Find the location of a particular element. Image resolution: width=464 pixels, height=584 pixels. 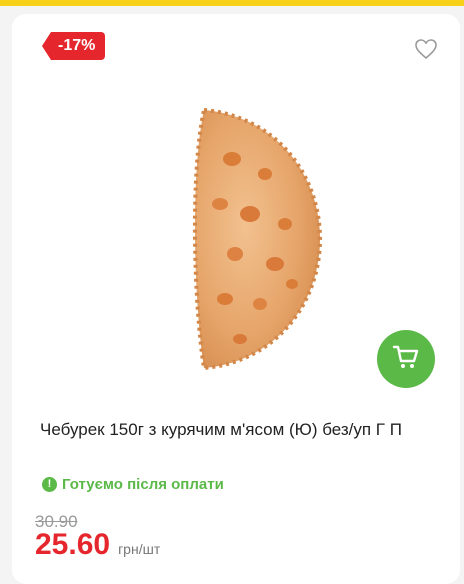

preparation-status: ! Готуємо після оплати is located at coordinates (133, 484).